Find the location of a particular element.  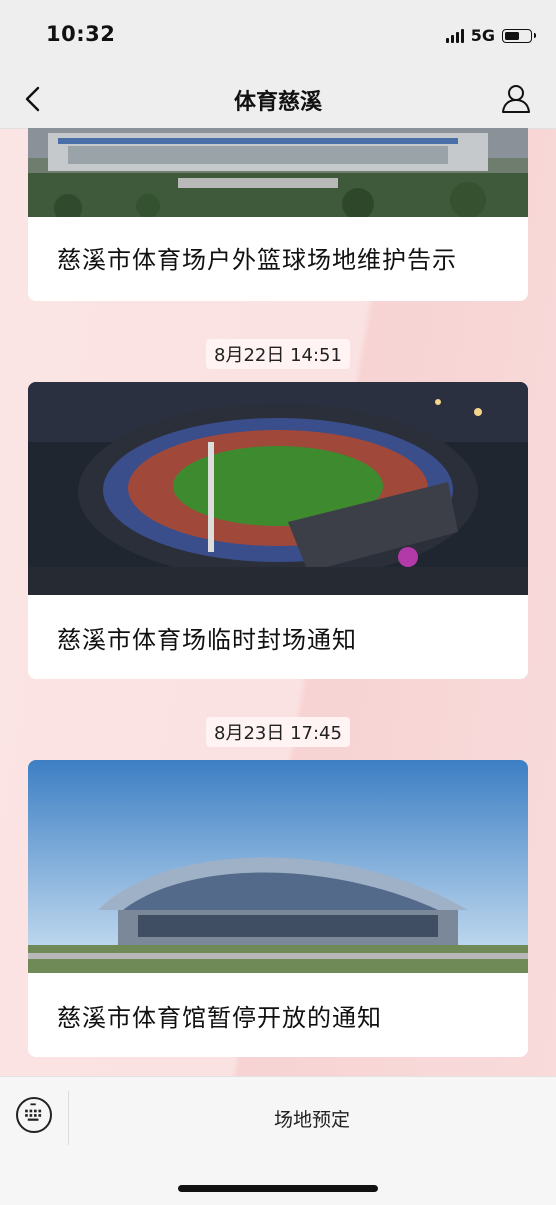

status-bar: 10:32 5G is located at coordinates (278, 35).